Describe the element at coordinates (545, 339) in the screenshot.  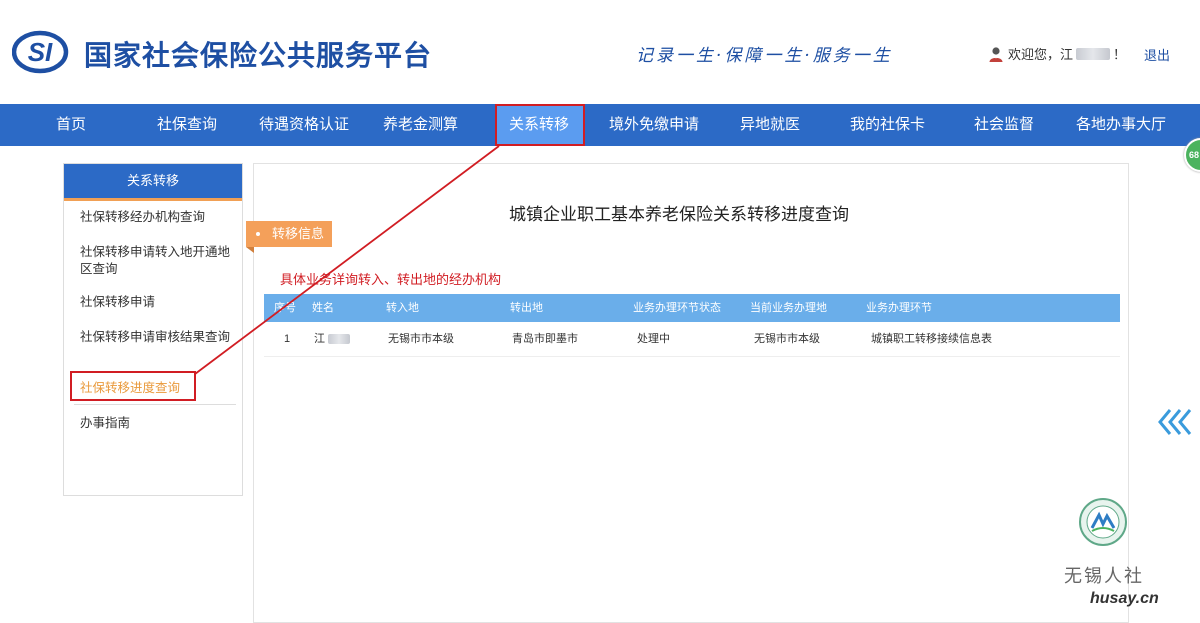
I see `cell-from: 青岛市即墨市` at that location.